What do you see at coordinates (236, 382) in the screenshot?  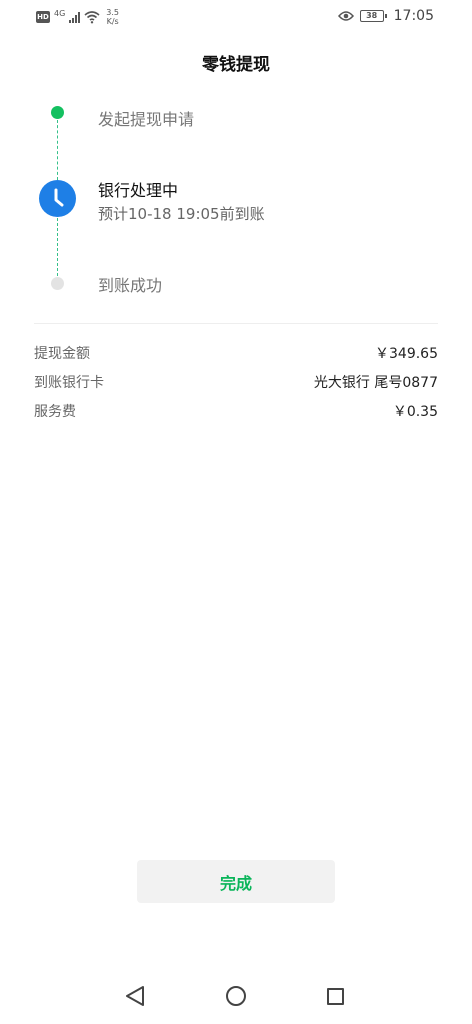 I see `detail-row-bank-card: 到账银行卡 光大银行 尾号0877` at bounding box center [236, 382].